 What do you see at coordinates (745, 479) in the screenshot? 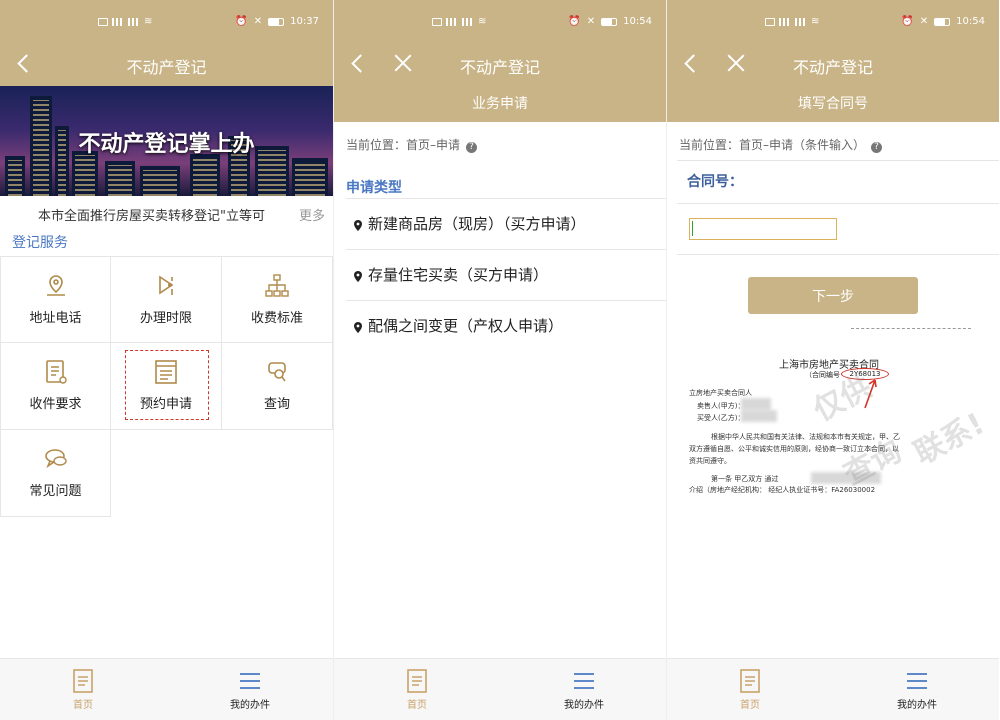
I see `sample-doc-line: 第一条 甲乙双方 通过` at bounding box center [745, 479].